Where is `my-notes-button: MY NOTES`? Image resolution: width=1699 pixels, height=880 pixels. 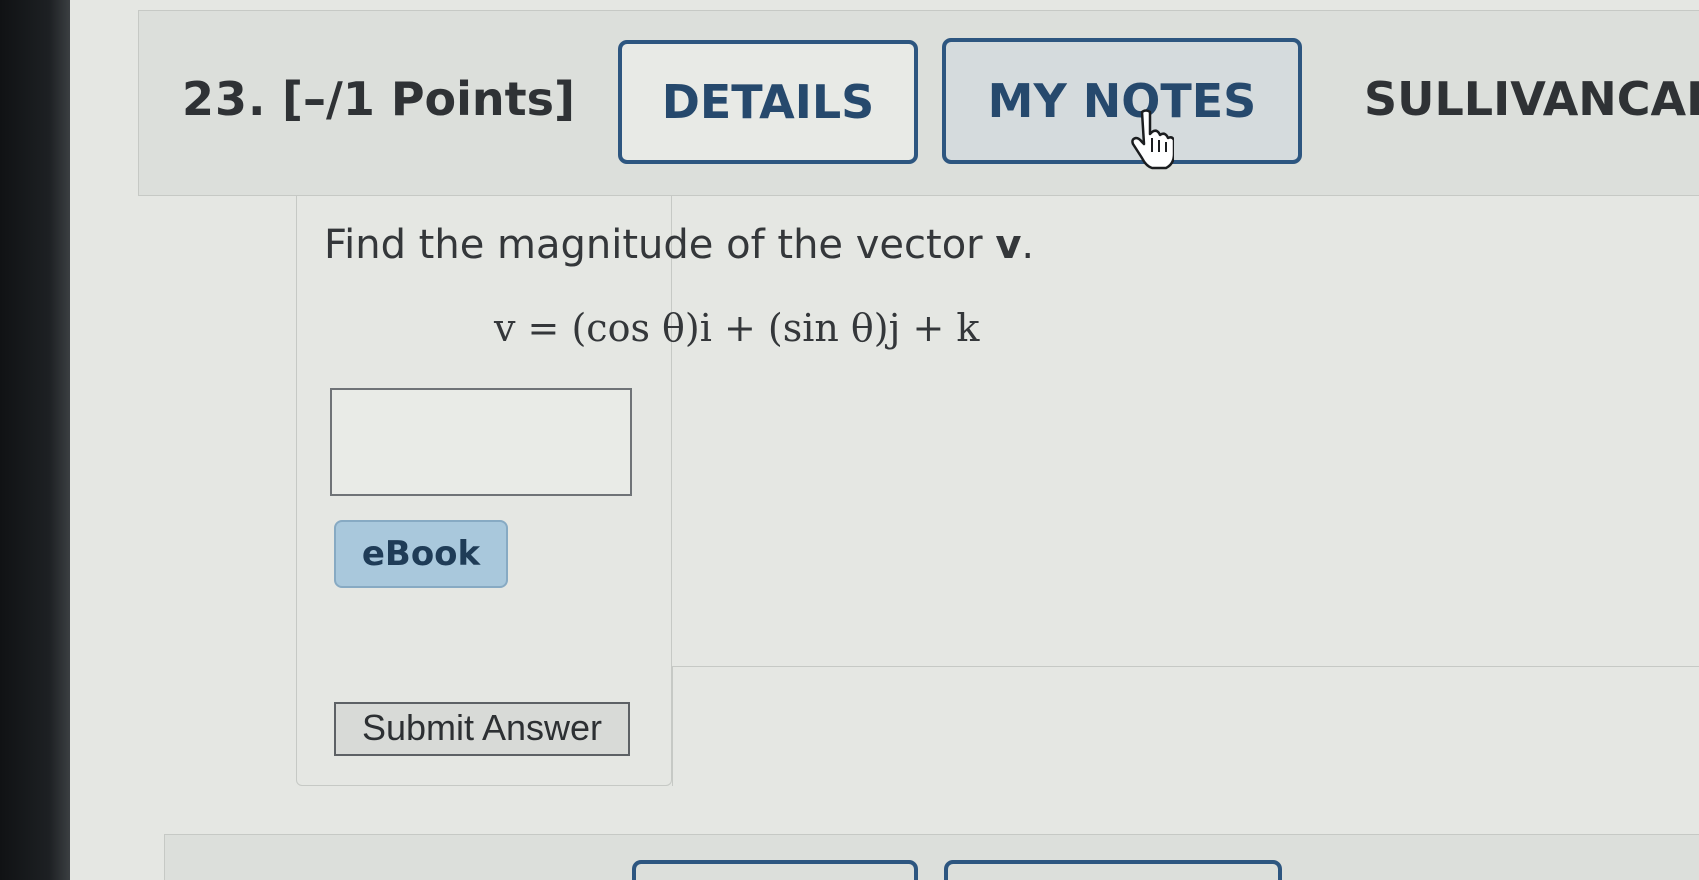
my-notes-button: MY NOTES is located at coordinates (1122, 101).